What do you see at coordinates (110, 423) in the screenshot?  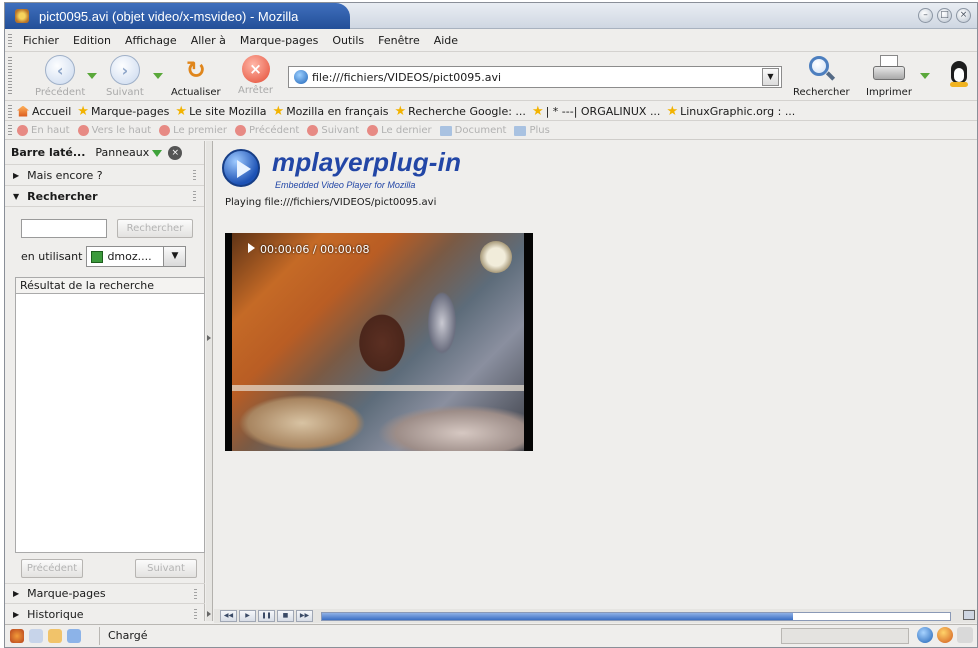 I see `results-list` at bounding box center [110, 423].